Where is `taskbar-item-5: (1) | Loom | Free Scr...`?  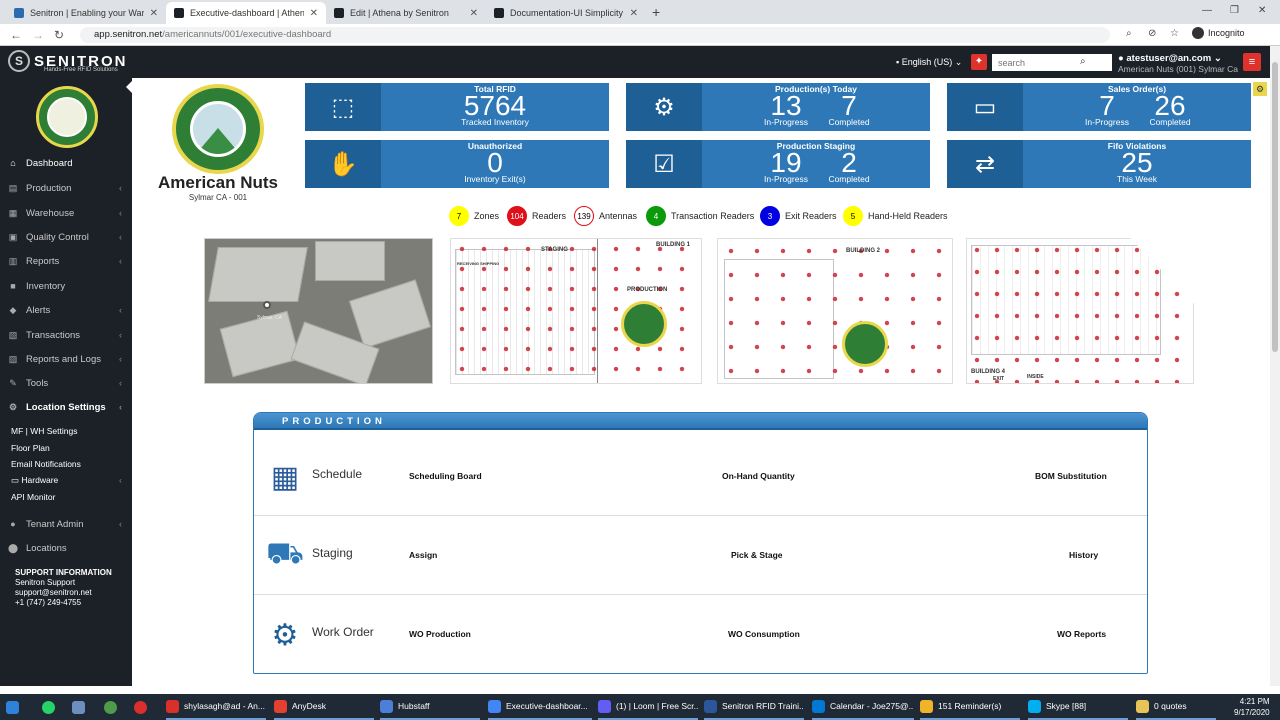 taskbar-item-5: (1) | Loom | Free Scr... is located at coordinates (648, 707).